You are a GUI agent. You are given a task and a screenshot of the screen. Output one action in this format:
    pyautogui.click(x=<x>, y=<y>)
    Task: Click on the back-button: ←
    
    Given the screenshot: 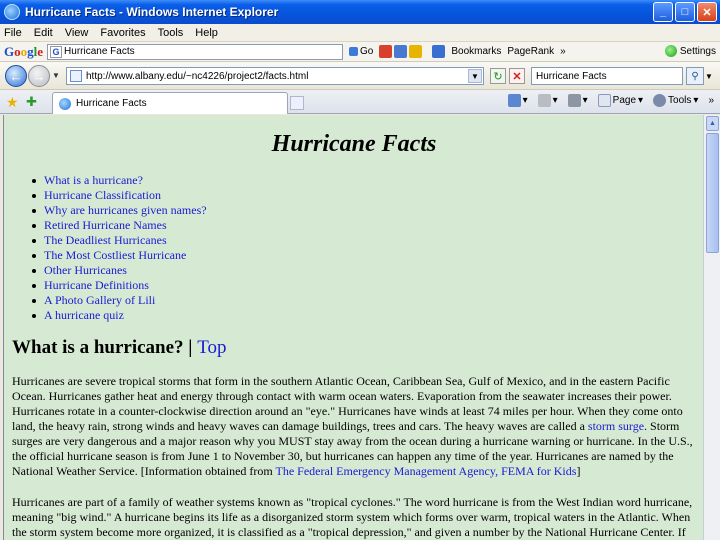 What is the action you would take?
    pyautogui.click(x=16, y=76)
    